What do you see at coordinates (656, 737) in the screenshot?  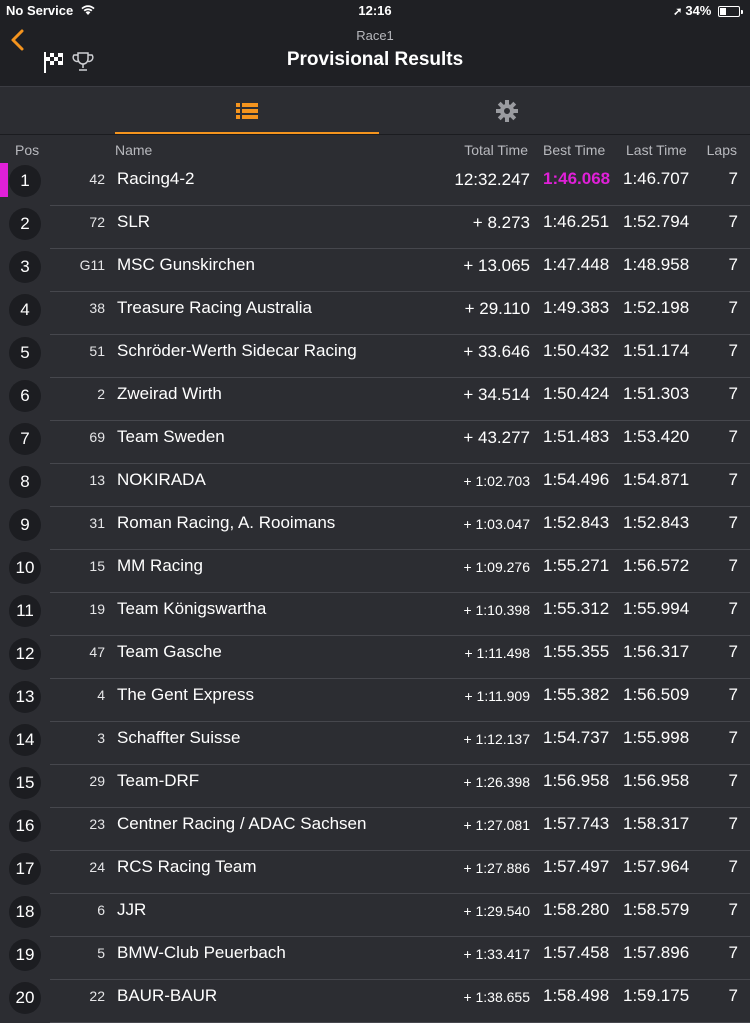 I see `last-time: 1:55.998` at bounding box center [656, 737].